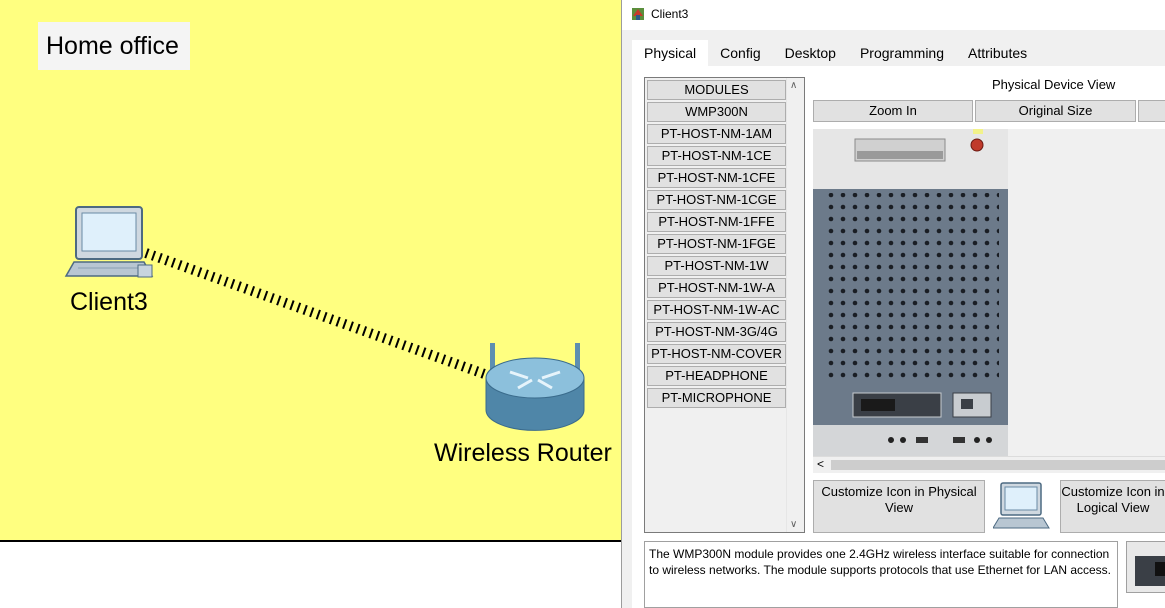  What do you see at coordinates (716, 90) in the screenshot?
I see `module-item: MODULES` at bounding box center [716, 90].